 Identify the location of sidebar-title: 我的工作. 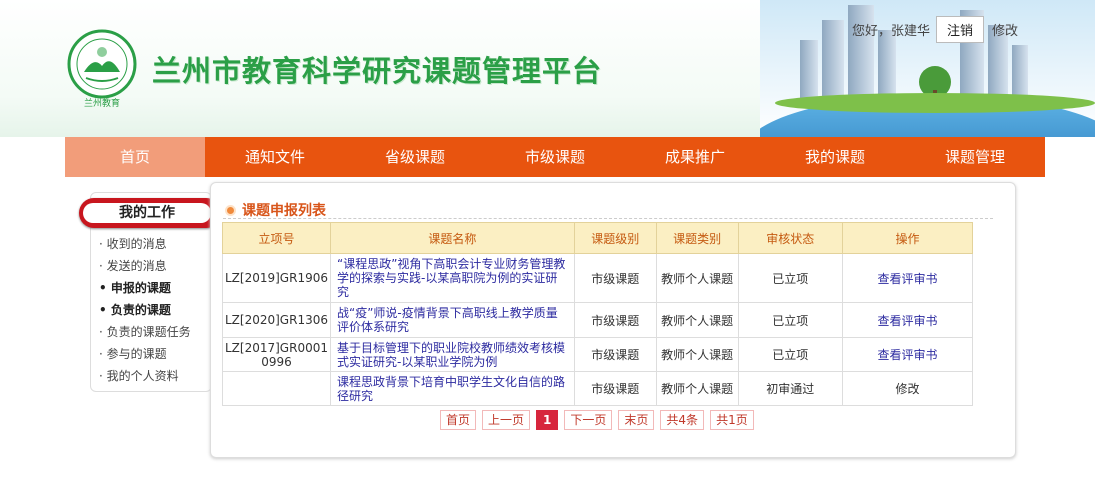
(147, 213).